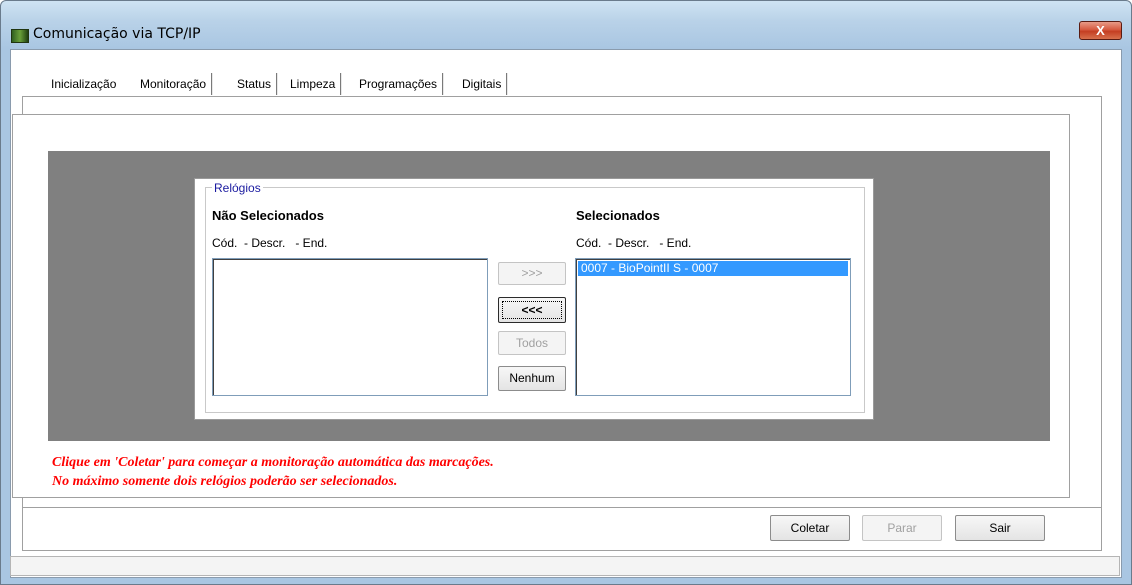 Image resolution: width=1132 pixels, height=585 pixels. What do you see at coordinates (83, 84) in the screenshot?
I see `tab-inicializacao: Inicialização` at bounding box center [83, 84].